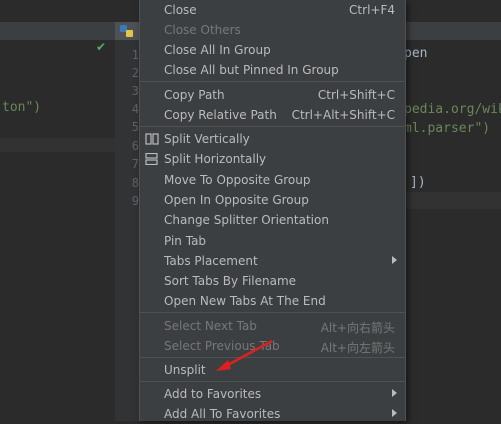 This screenshot has height=424, width=501. Describe the element at coordinates (135, 201) in the screenshot. I see `line-number: 9` at that location.